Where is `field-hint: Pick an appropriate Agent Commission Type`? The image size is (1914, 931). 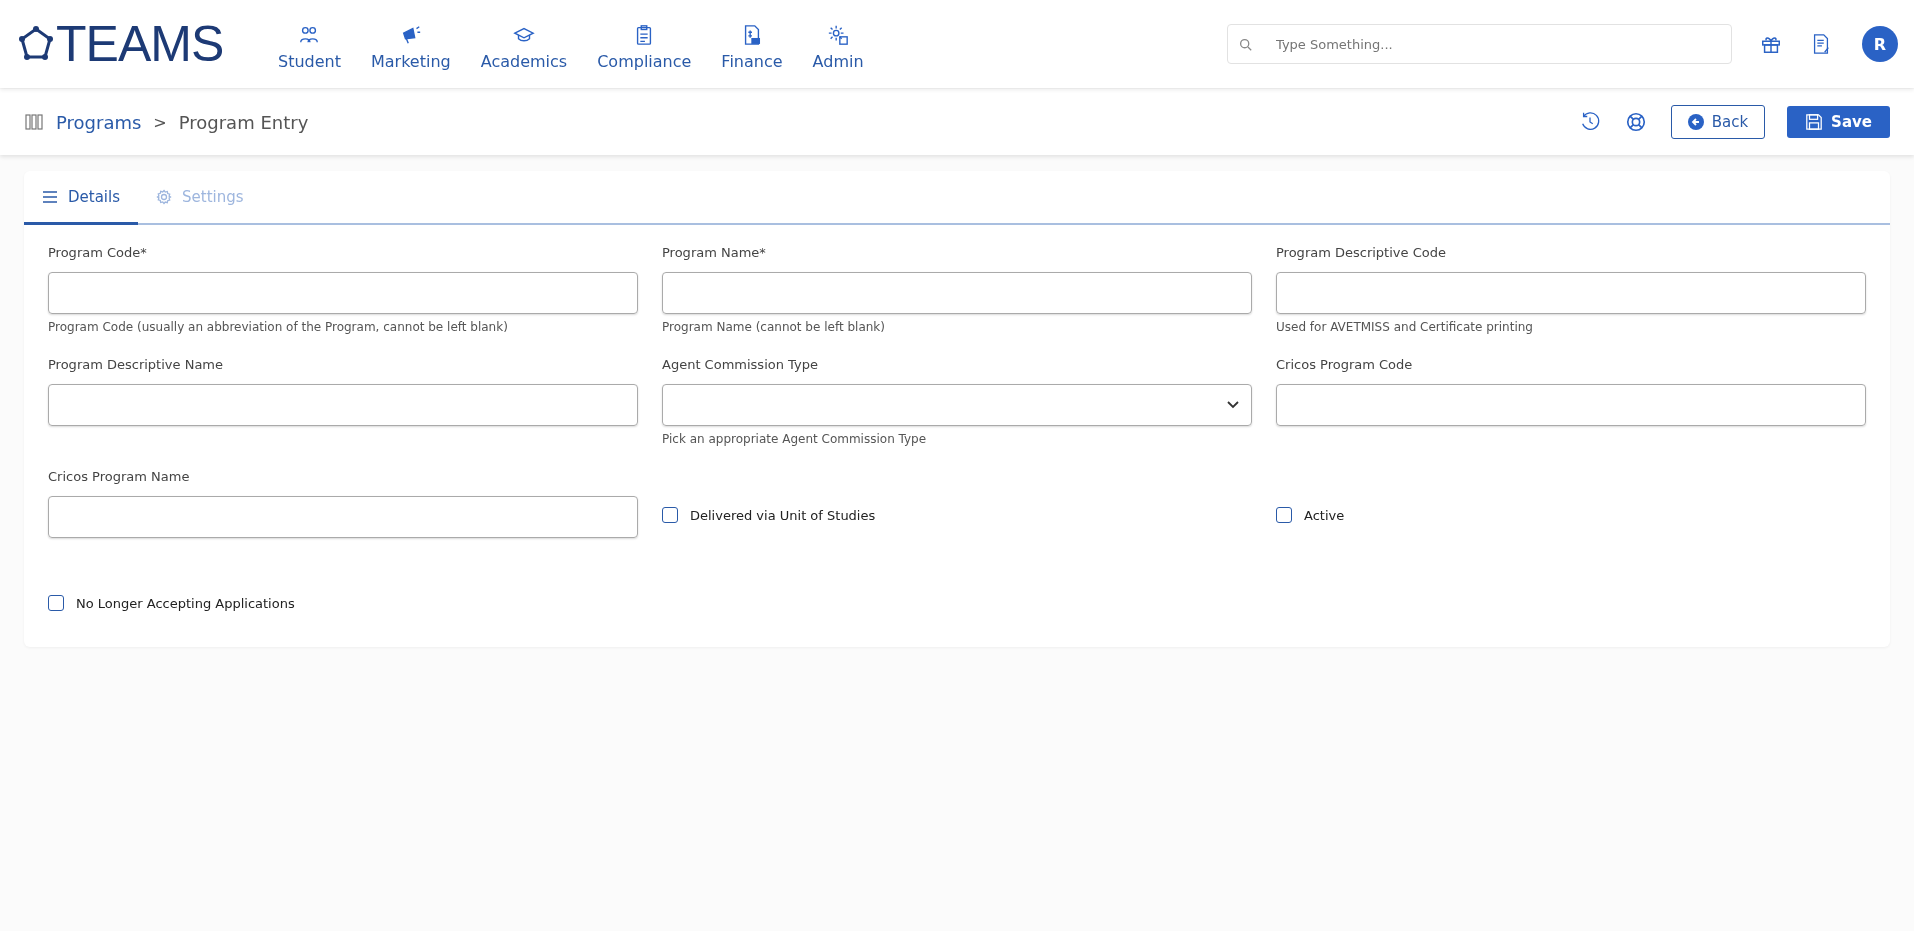 field-hint: Pick an appropriate Agent Commission Type is located at coordinates (795, 439).